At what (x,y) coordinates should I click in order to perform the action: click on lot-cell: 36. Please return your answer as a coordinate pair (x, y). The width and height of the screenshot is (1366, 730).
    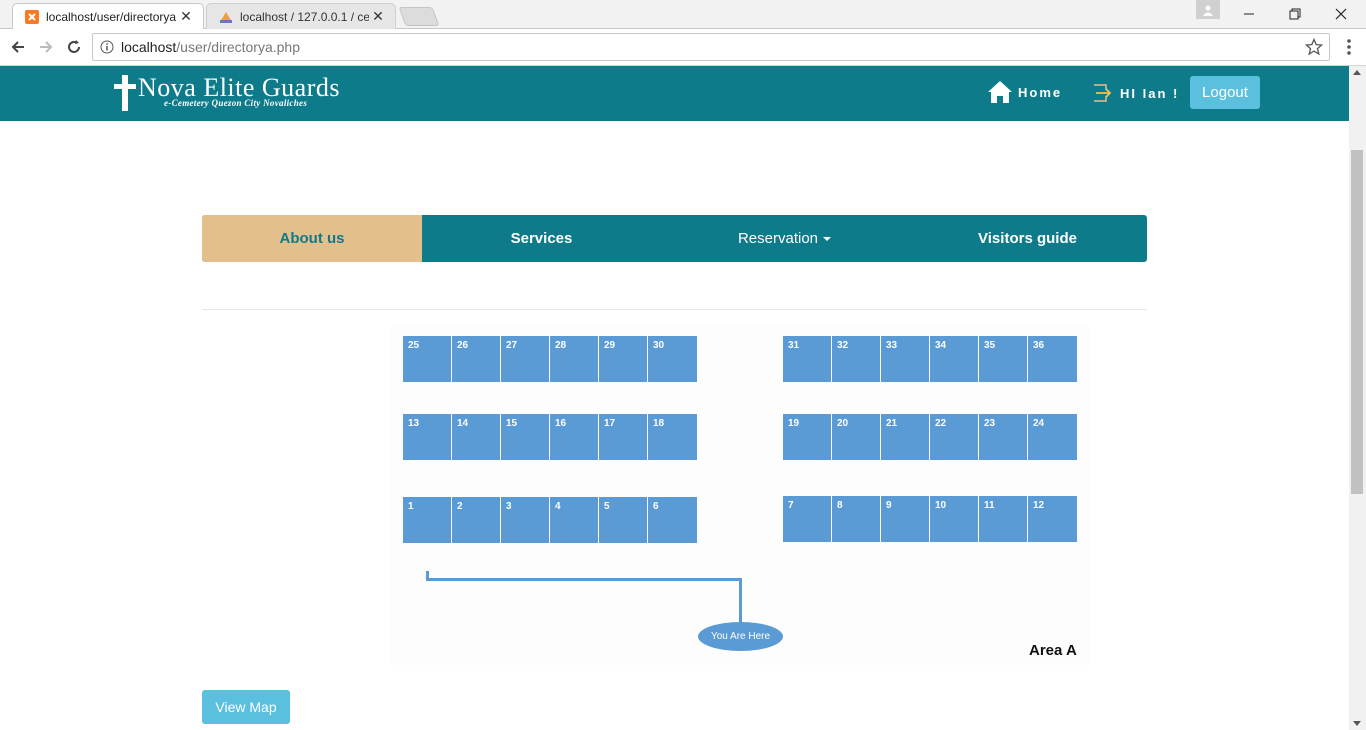
    Looking at the image, I should click on (1052, 359).